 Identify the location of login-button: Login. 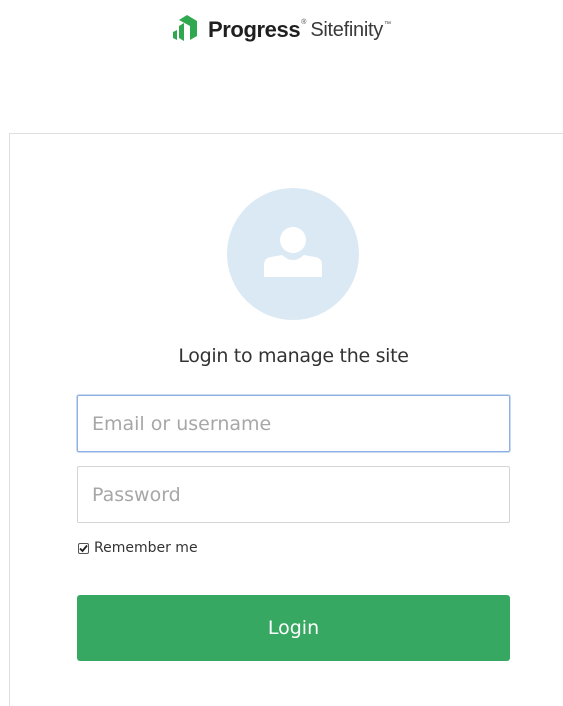
(293, 628).